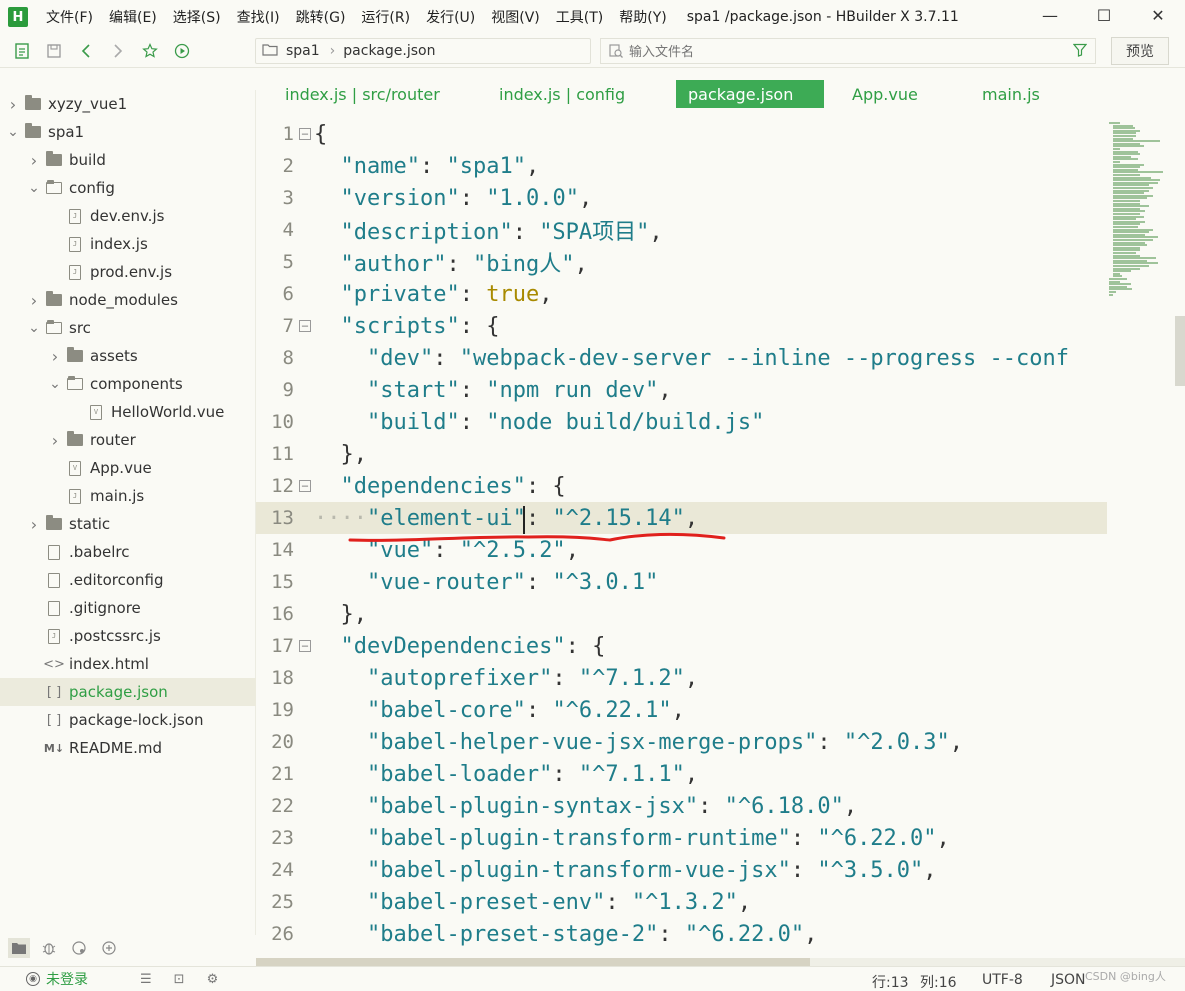 The image size is (1185, 991). I want to click on plugin-icon, so click(109, 948).